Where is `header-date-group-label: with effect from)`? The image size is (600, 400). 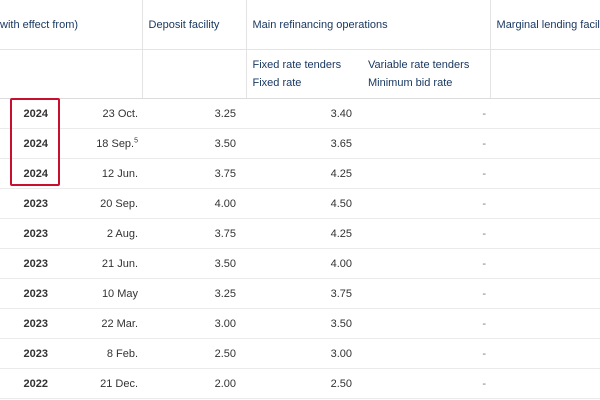 header-date-group-label: with effect from) is located at coordinates (39, 24).